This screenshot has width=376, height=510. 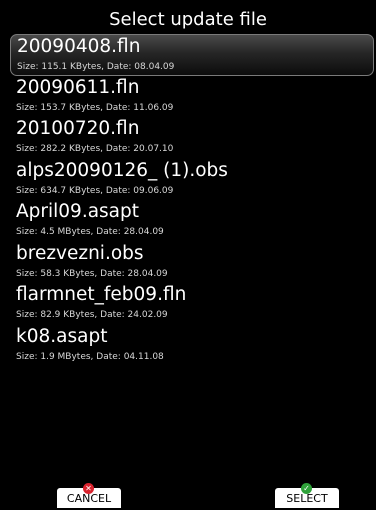 I want to click on file-name: April09.asapt, so click(x=78, y=211).